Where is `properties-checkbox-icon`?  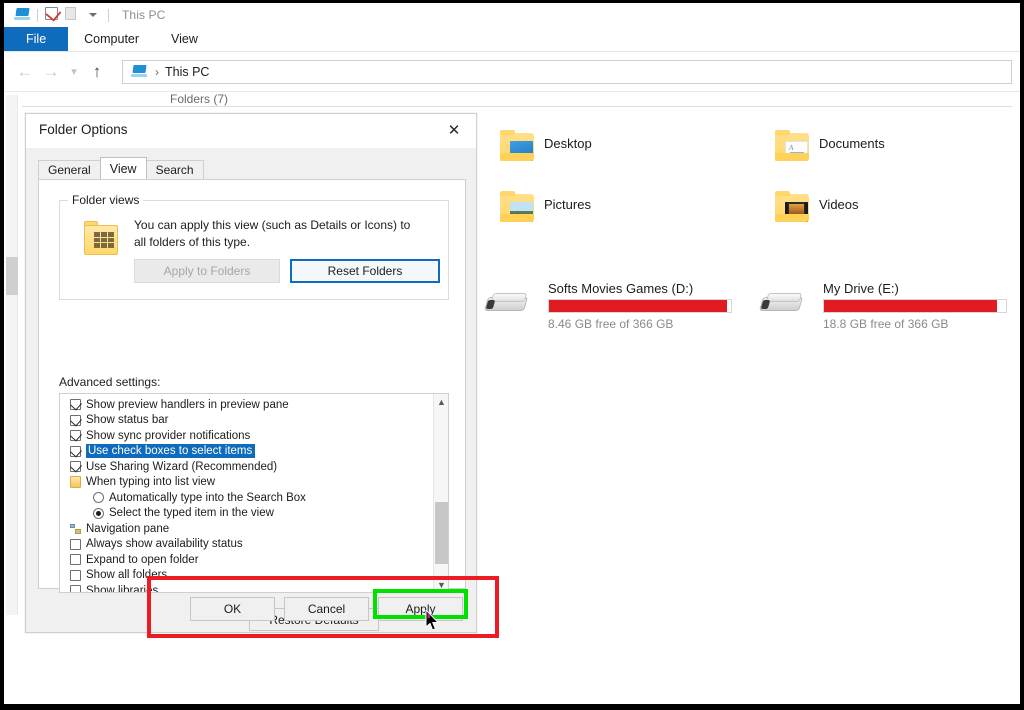
properties-checkbox-icon is located at coordinates (53, 15).